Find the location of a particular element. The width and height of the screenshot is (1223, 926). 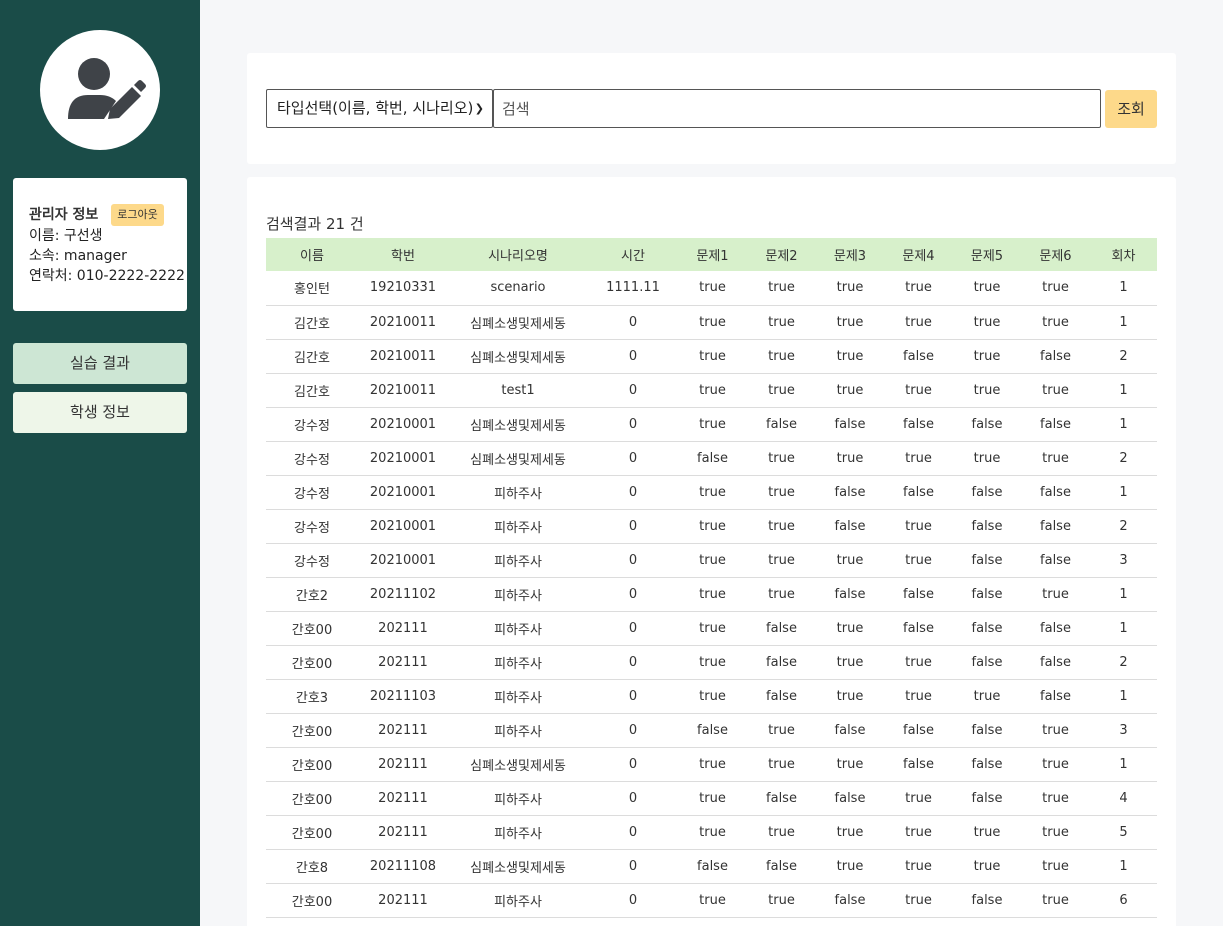

table-cell: 20211102 is located at coordinates (403, 594).